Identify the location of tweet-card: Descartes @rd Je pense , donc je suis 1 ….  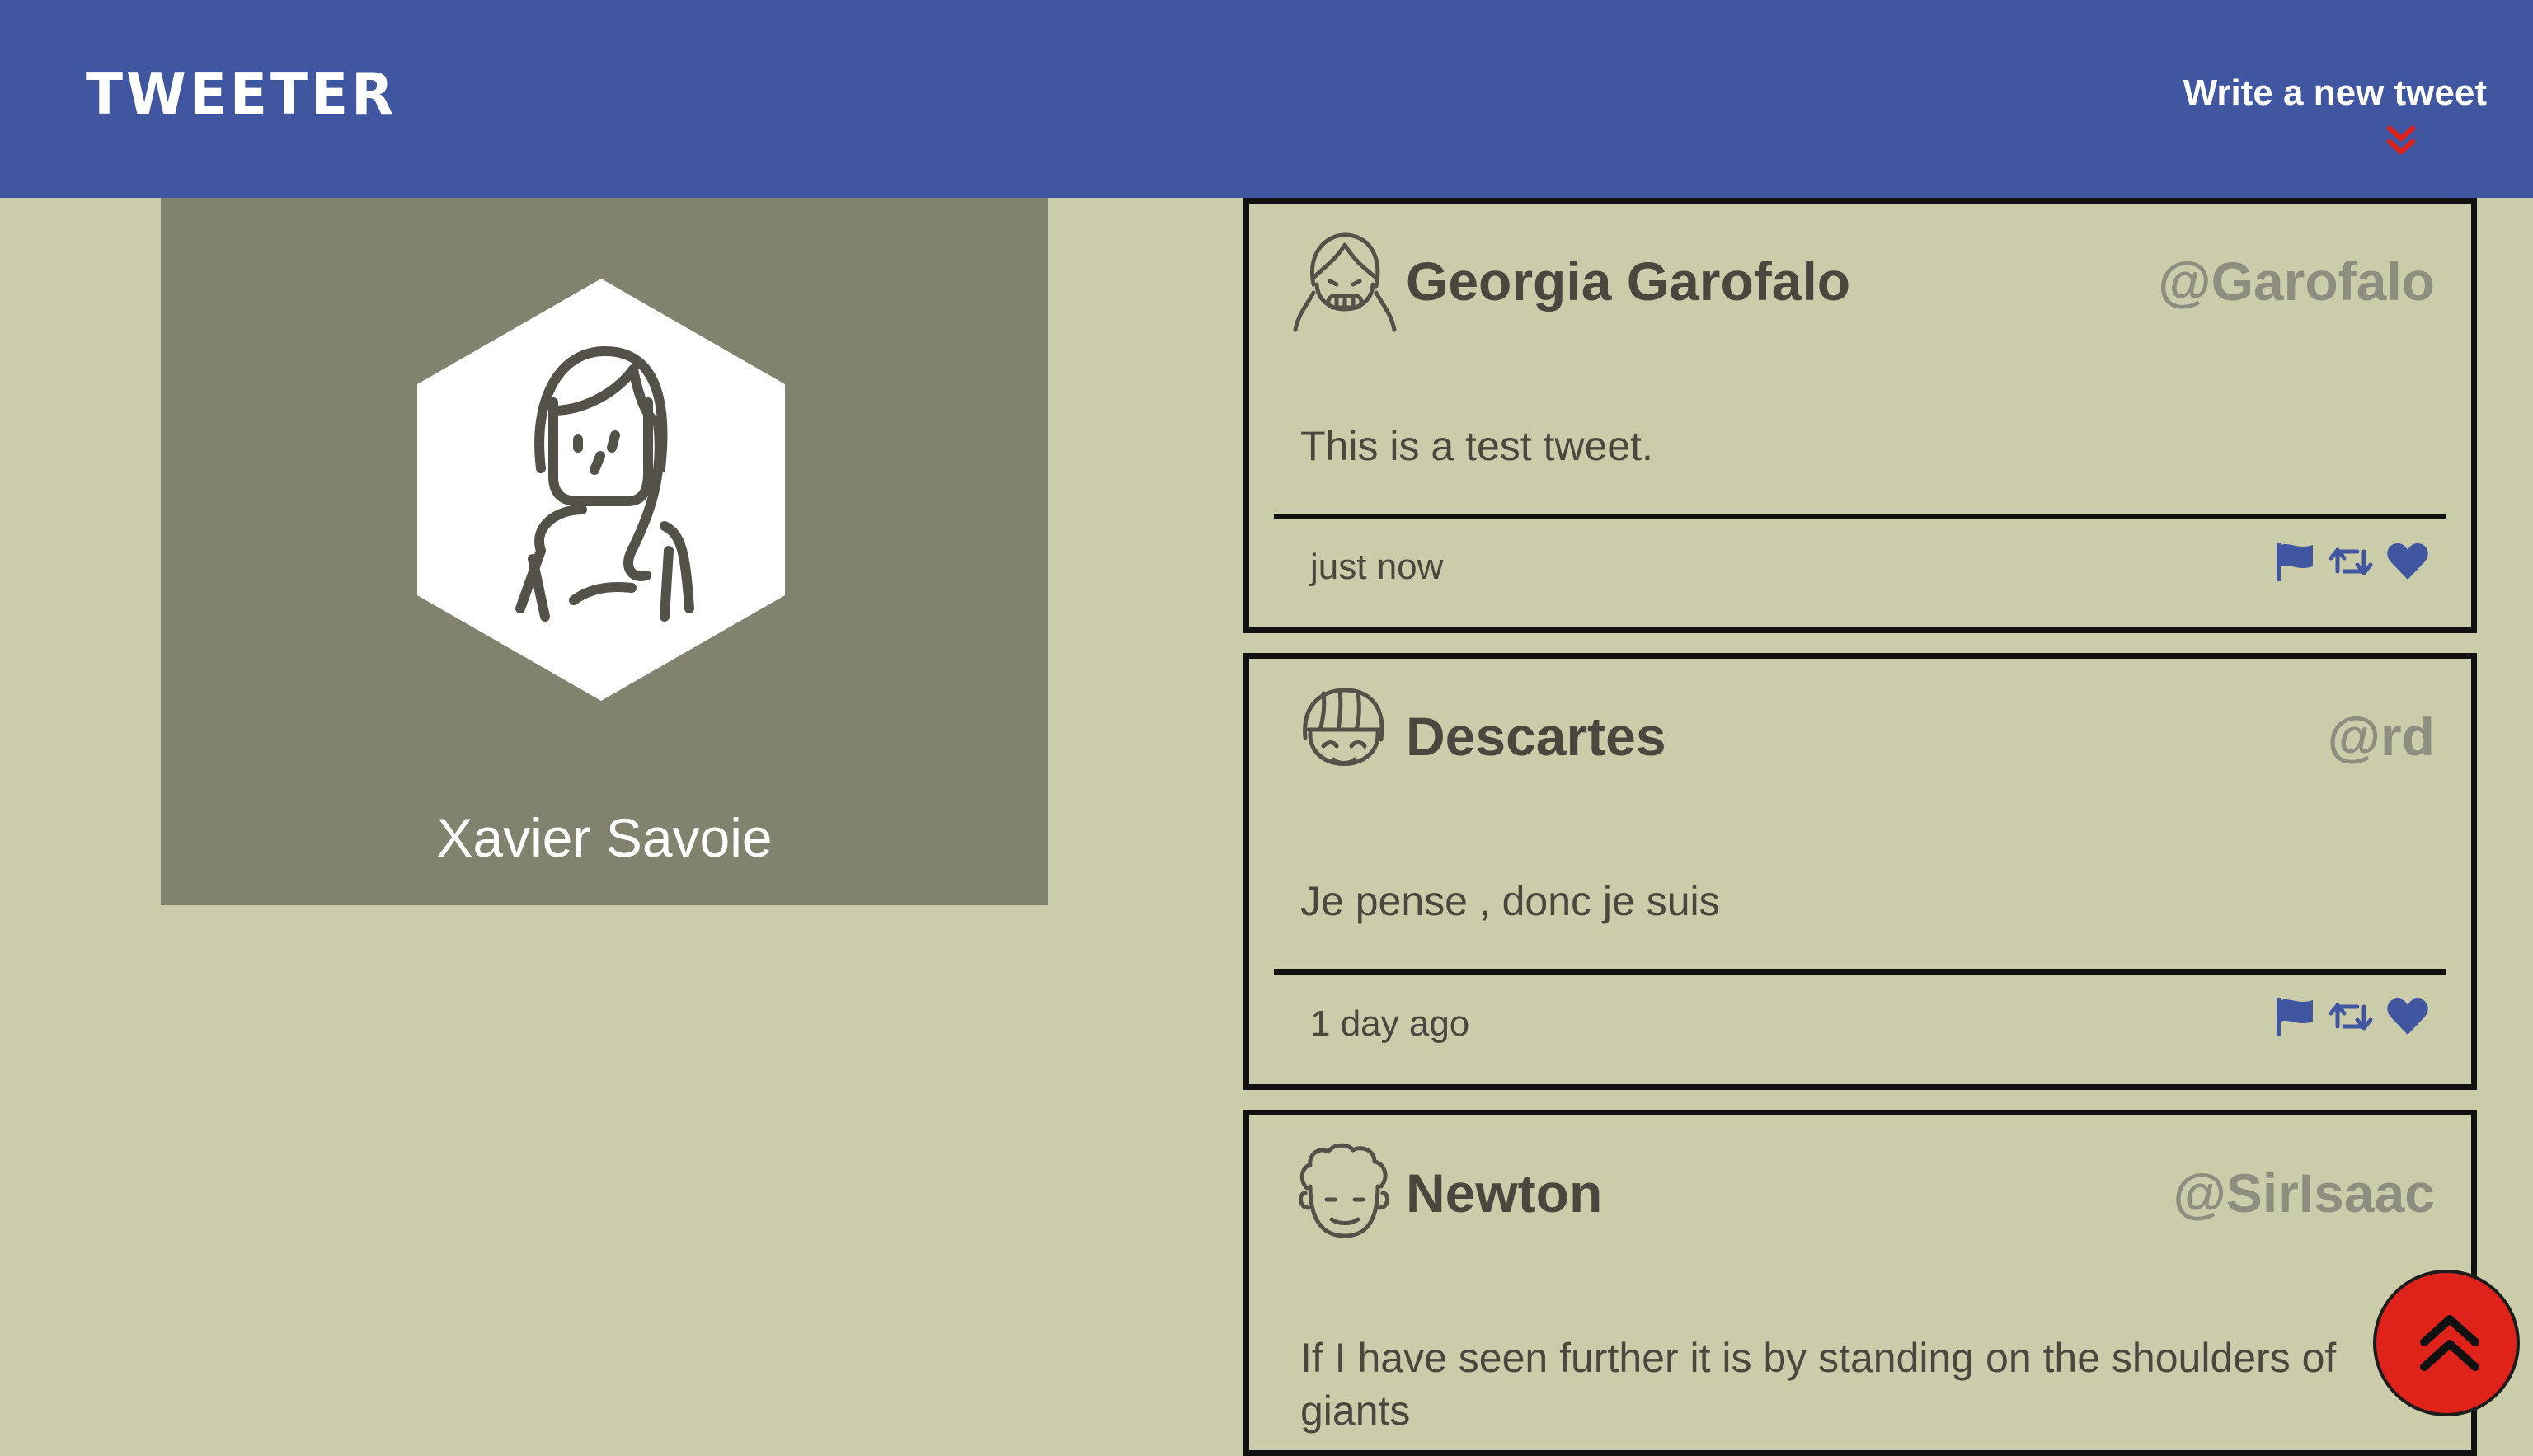
(1860, 871).